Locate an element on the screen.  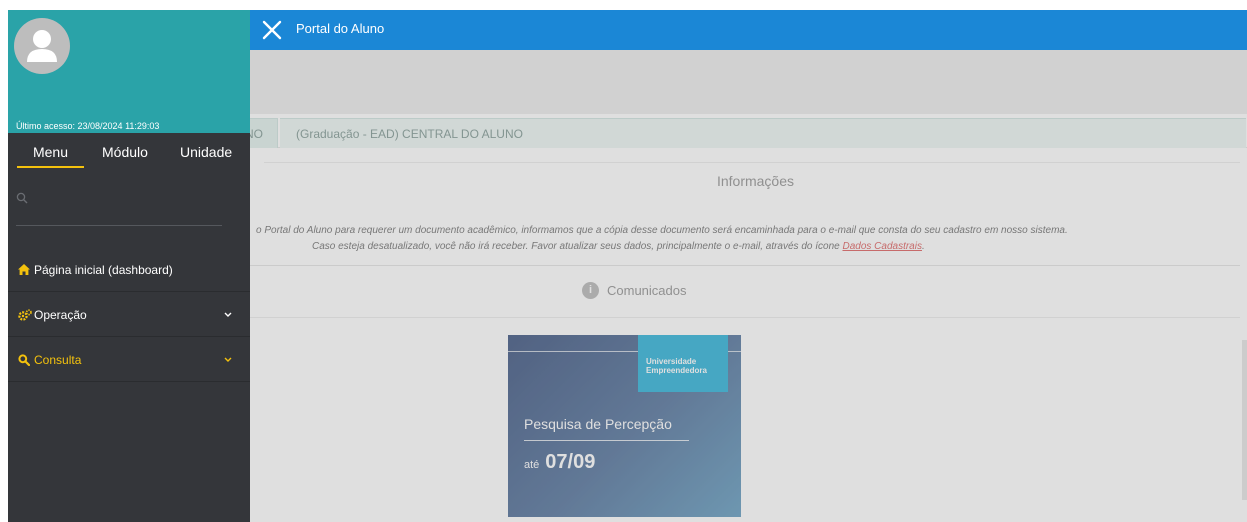
gears-icon is located at coordinates (25, 315).